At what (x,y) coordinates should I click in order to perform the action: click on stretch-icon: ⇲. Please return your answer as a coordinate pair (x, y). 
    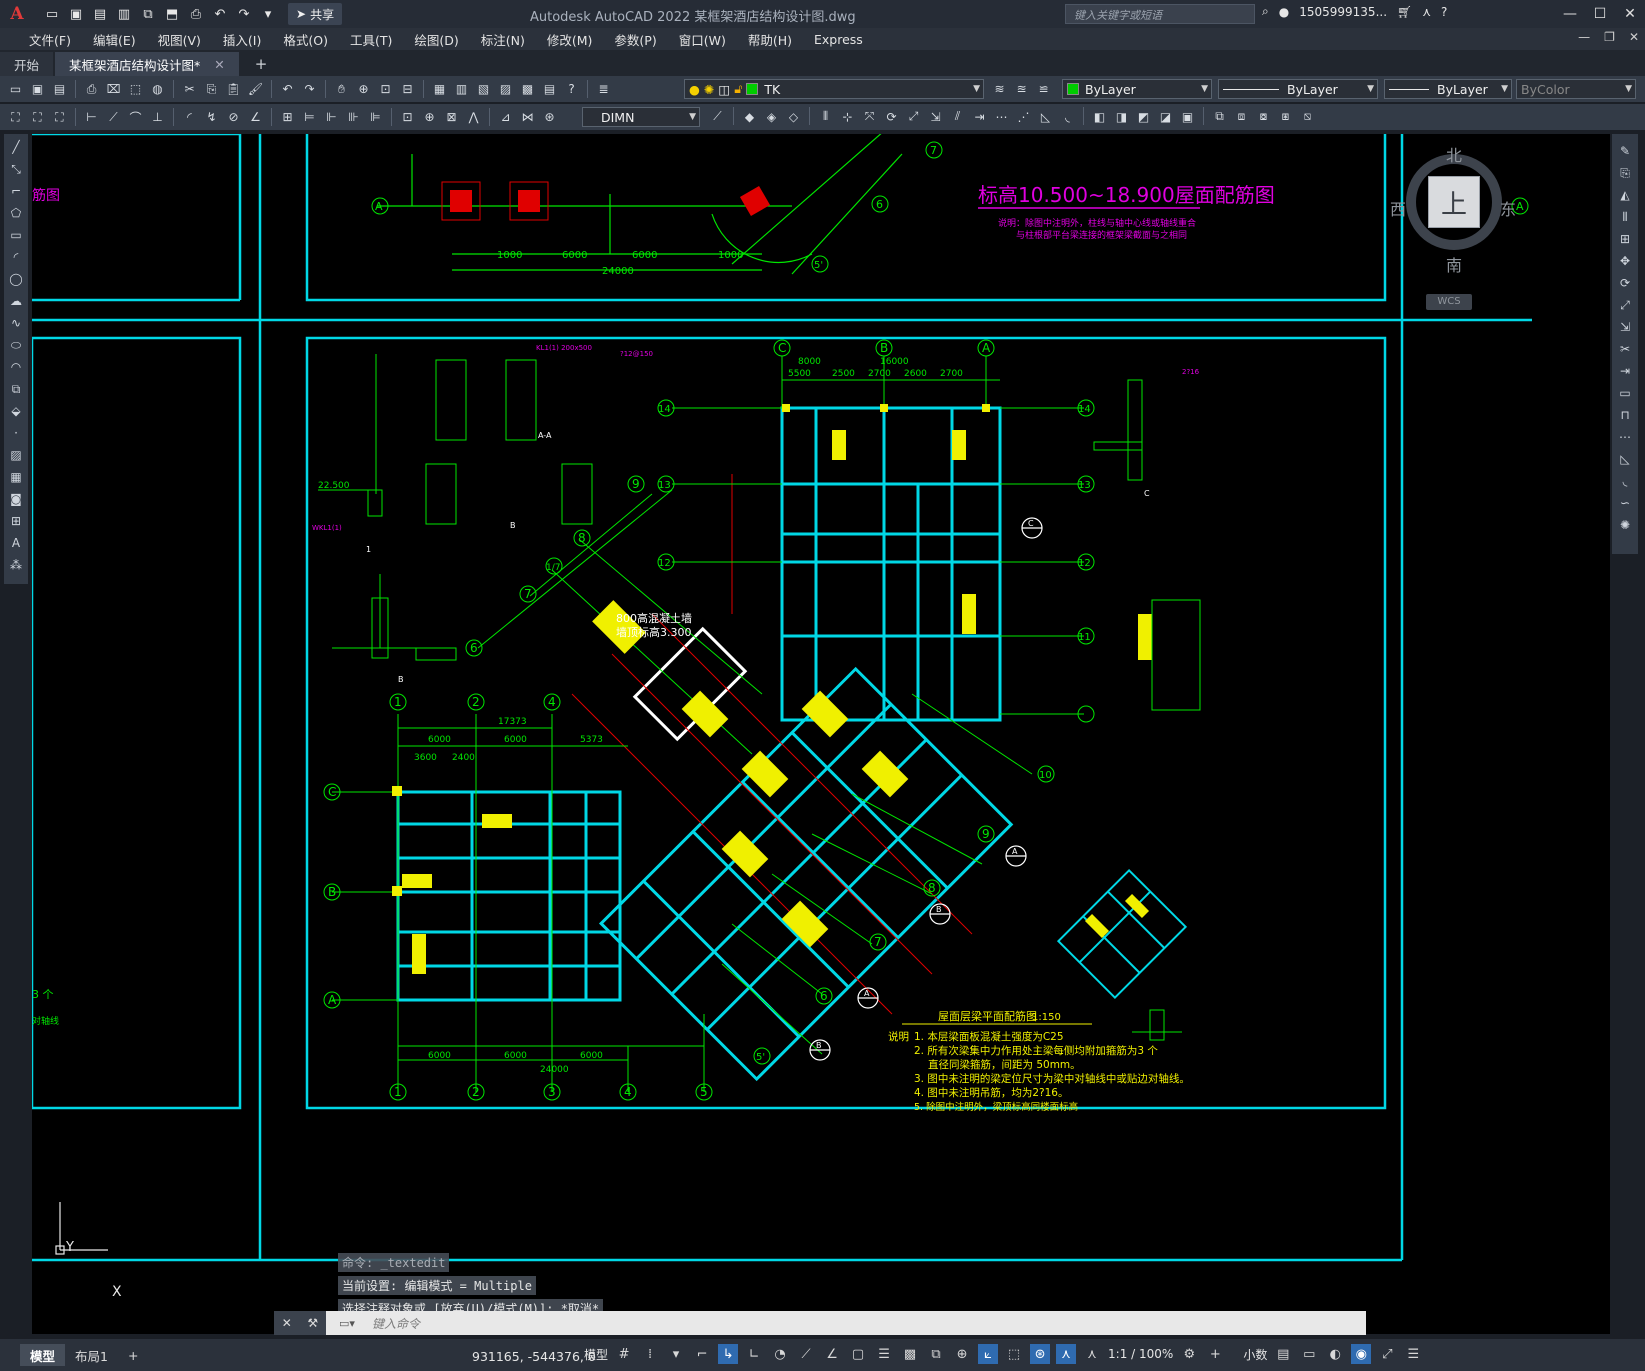
    Looking at the image, I should click on (1625, 327).